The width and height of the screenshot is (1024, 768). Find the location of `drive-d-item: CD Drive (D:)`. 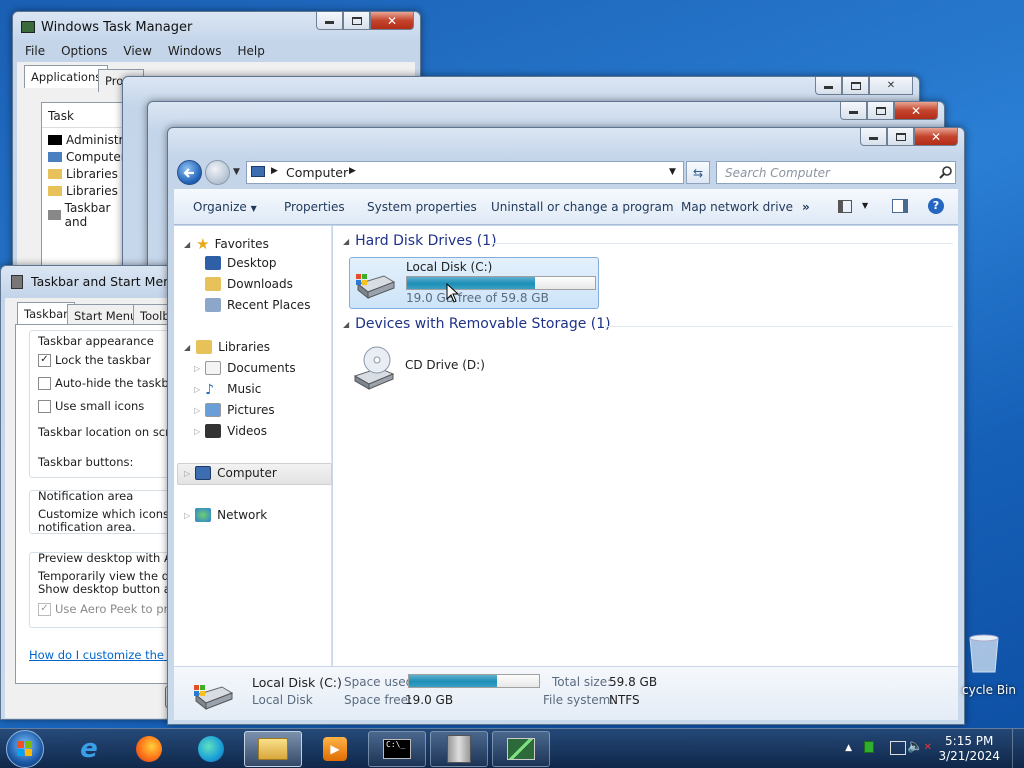

drive-d-item: CD Drive (D:) is located at coordinates (449, 367).